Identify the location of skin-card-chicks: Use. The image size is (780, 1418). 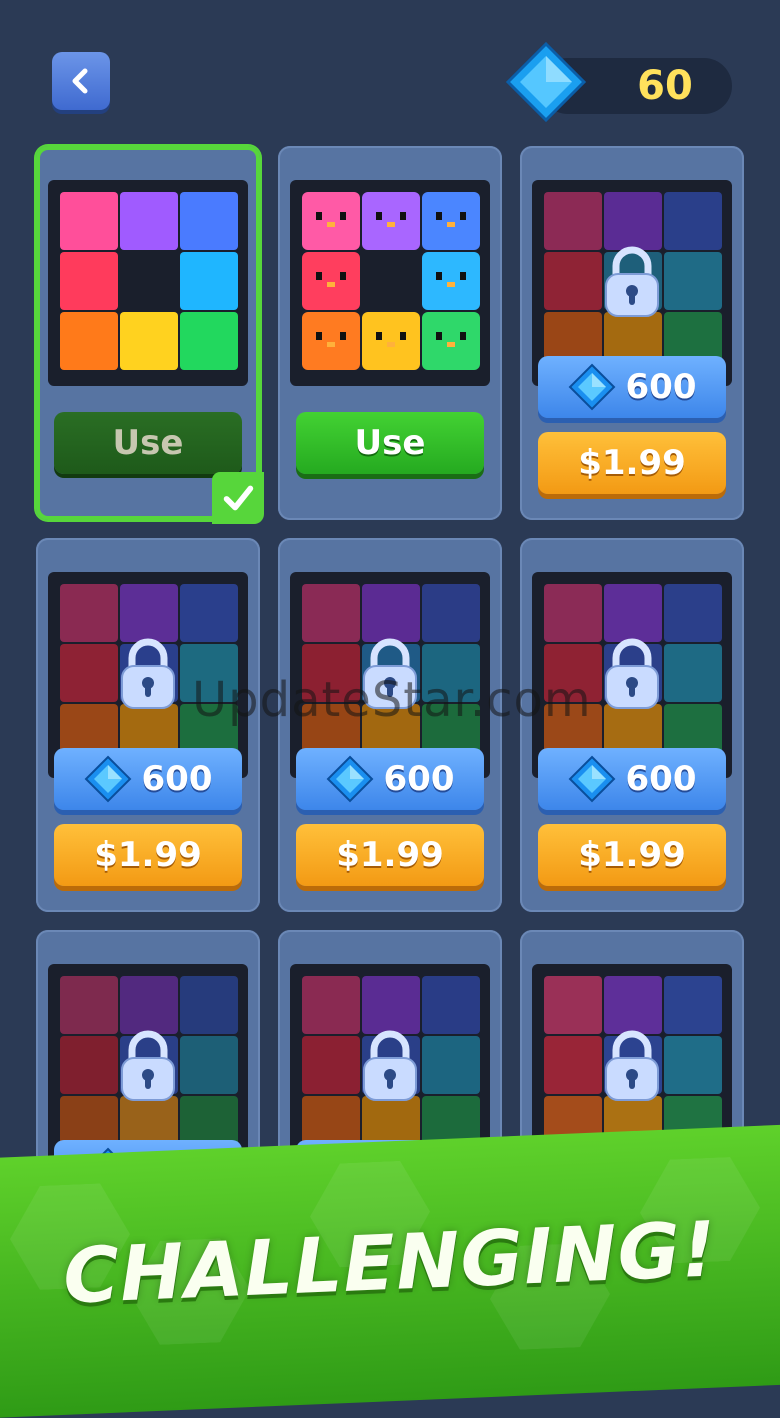
(390, 333).